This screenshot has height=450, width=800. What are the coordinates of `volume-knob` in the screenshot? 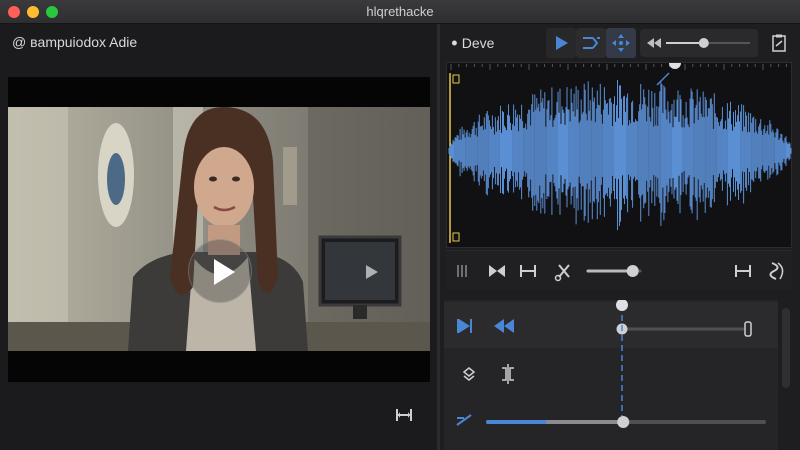 It's located at (632, 271).